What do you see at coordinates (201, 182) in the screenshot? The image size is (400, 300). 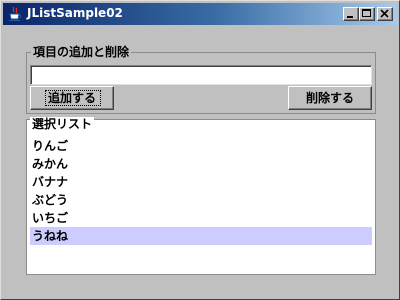 I see `list-item: バナナ` at bounding box center [201, 182].